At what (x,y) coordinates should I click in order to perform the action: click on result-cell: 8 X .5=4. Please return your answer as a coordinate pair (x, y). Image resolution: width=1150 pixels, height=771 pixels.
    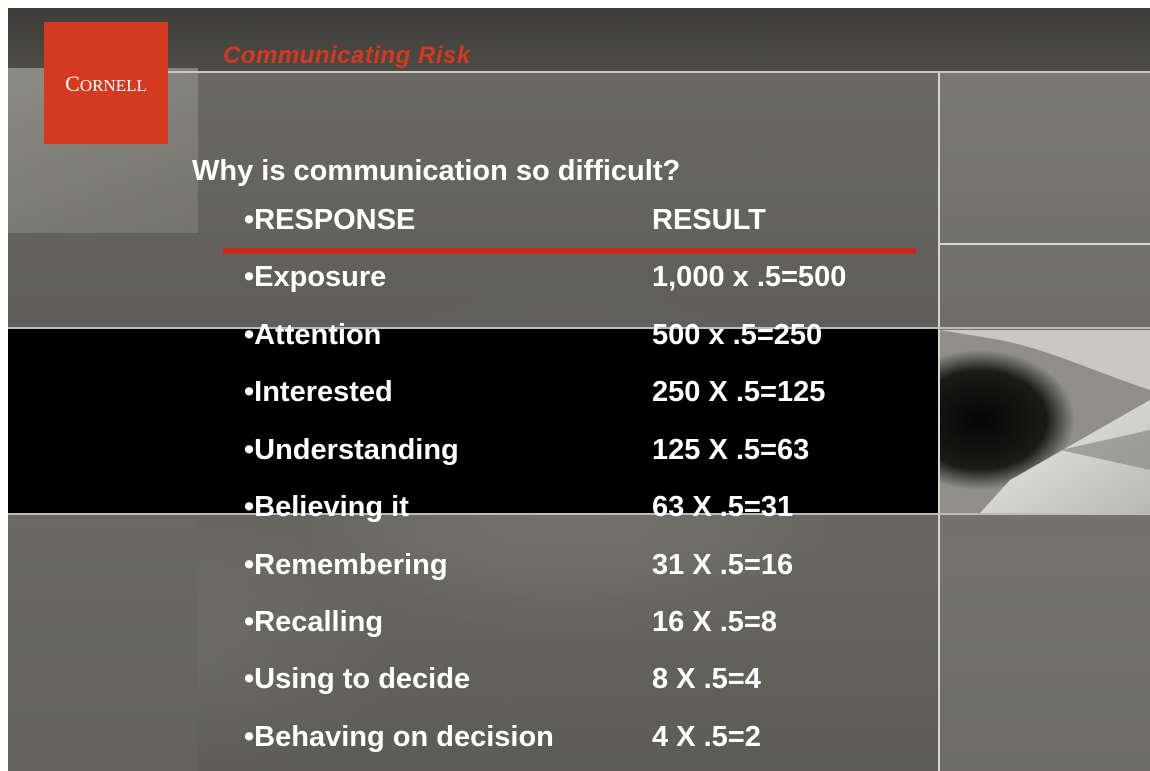
    Looking at the image, I should click on (706, 679).